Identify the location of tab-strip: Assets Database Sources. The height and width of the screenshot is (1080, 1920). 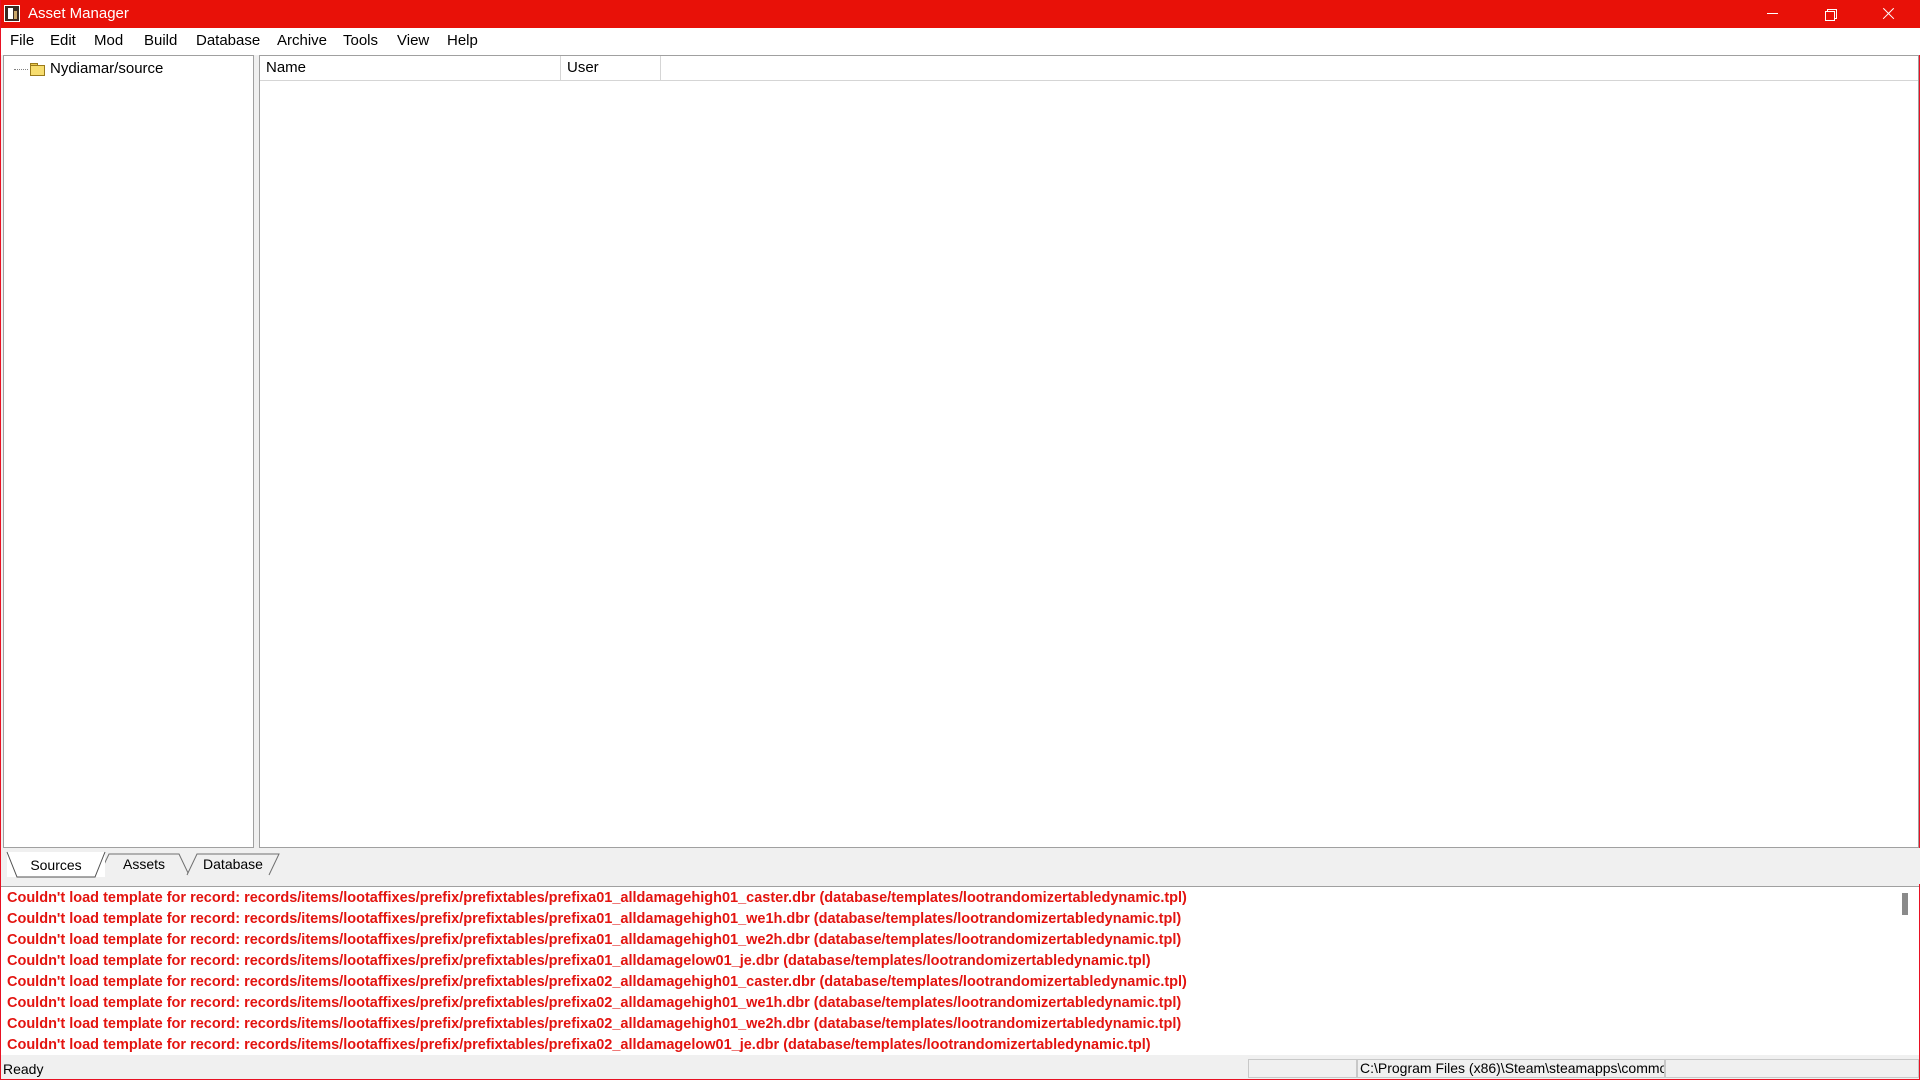
(960, 866).